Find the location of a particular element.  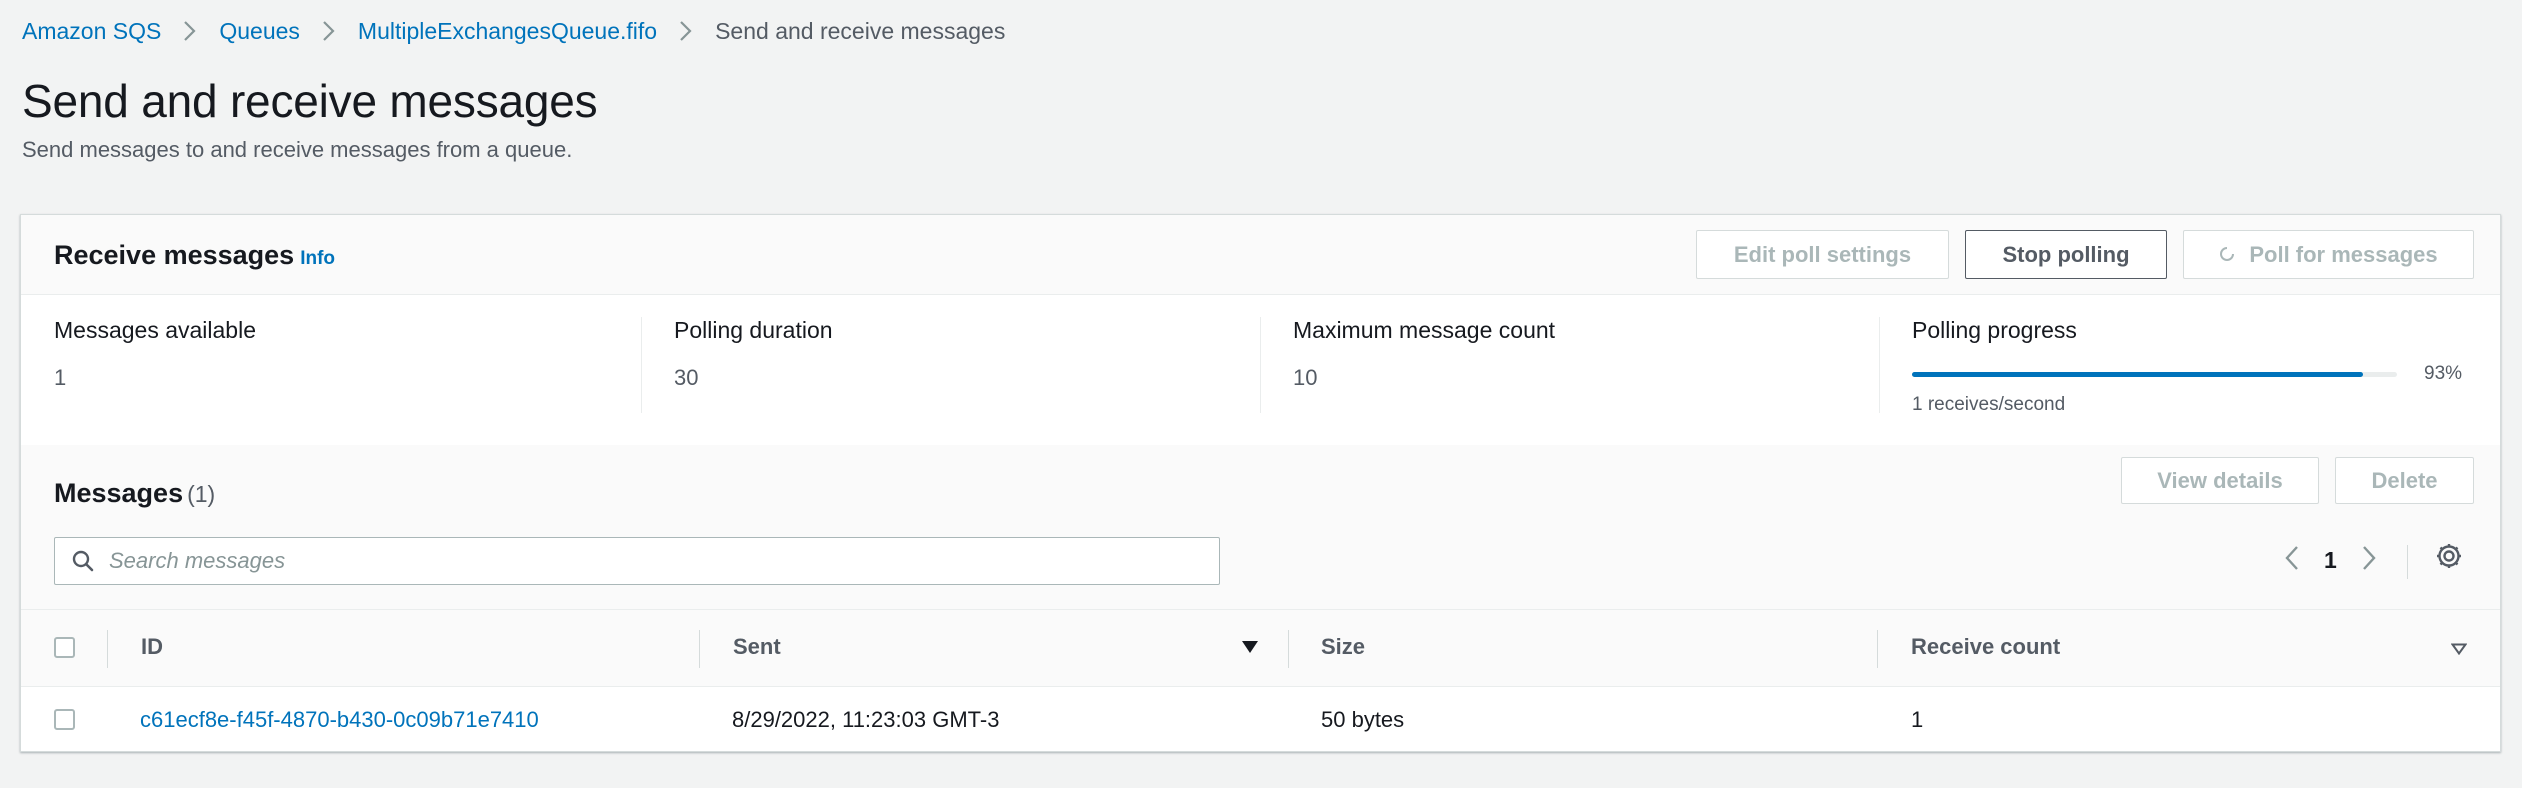

polling-progress-fill is located at coordinates (2138, 374).